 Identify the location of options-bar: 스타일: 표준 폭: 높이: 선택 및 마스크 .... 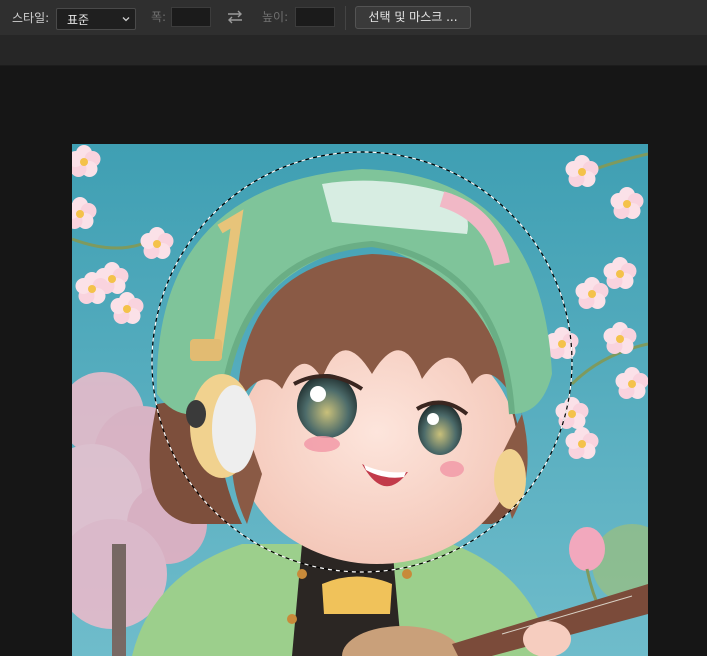
(353, 18).